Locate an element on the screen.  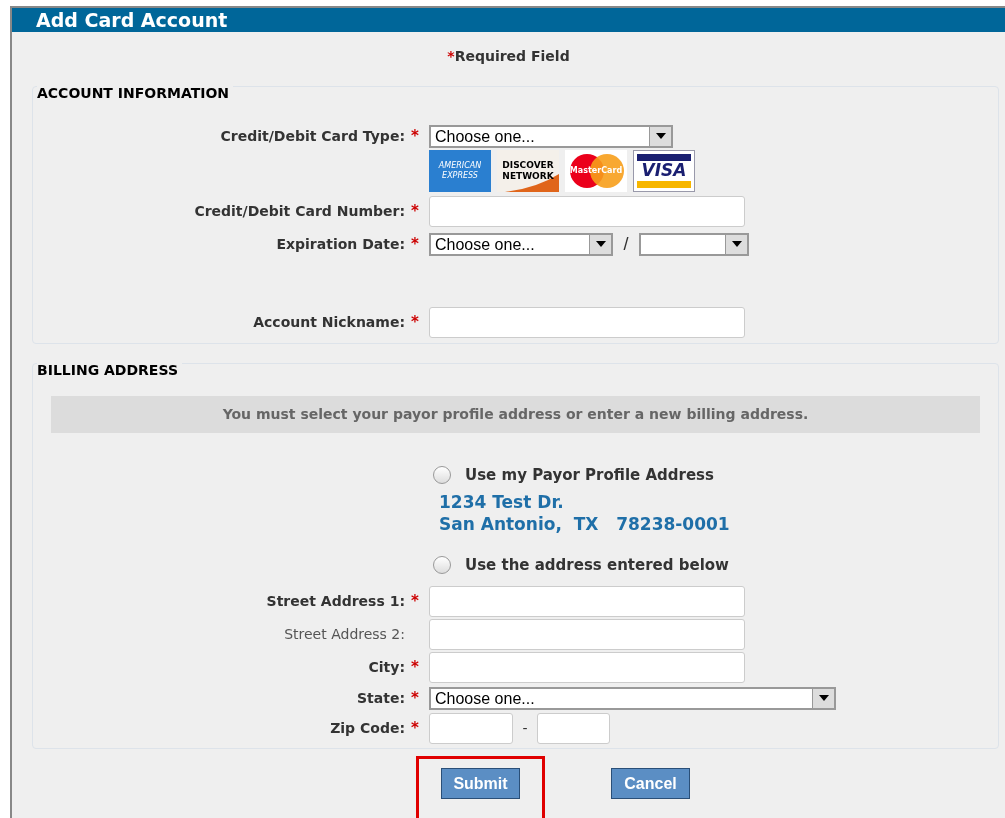
section-legend: BILLING ADDRESS is located at coordinates (109, 370).